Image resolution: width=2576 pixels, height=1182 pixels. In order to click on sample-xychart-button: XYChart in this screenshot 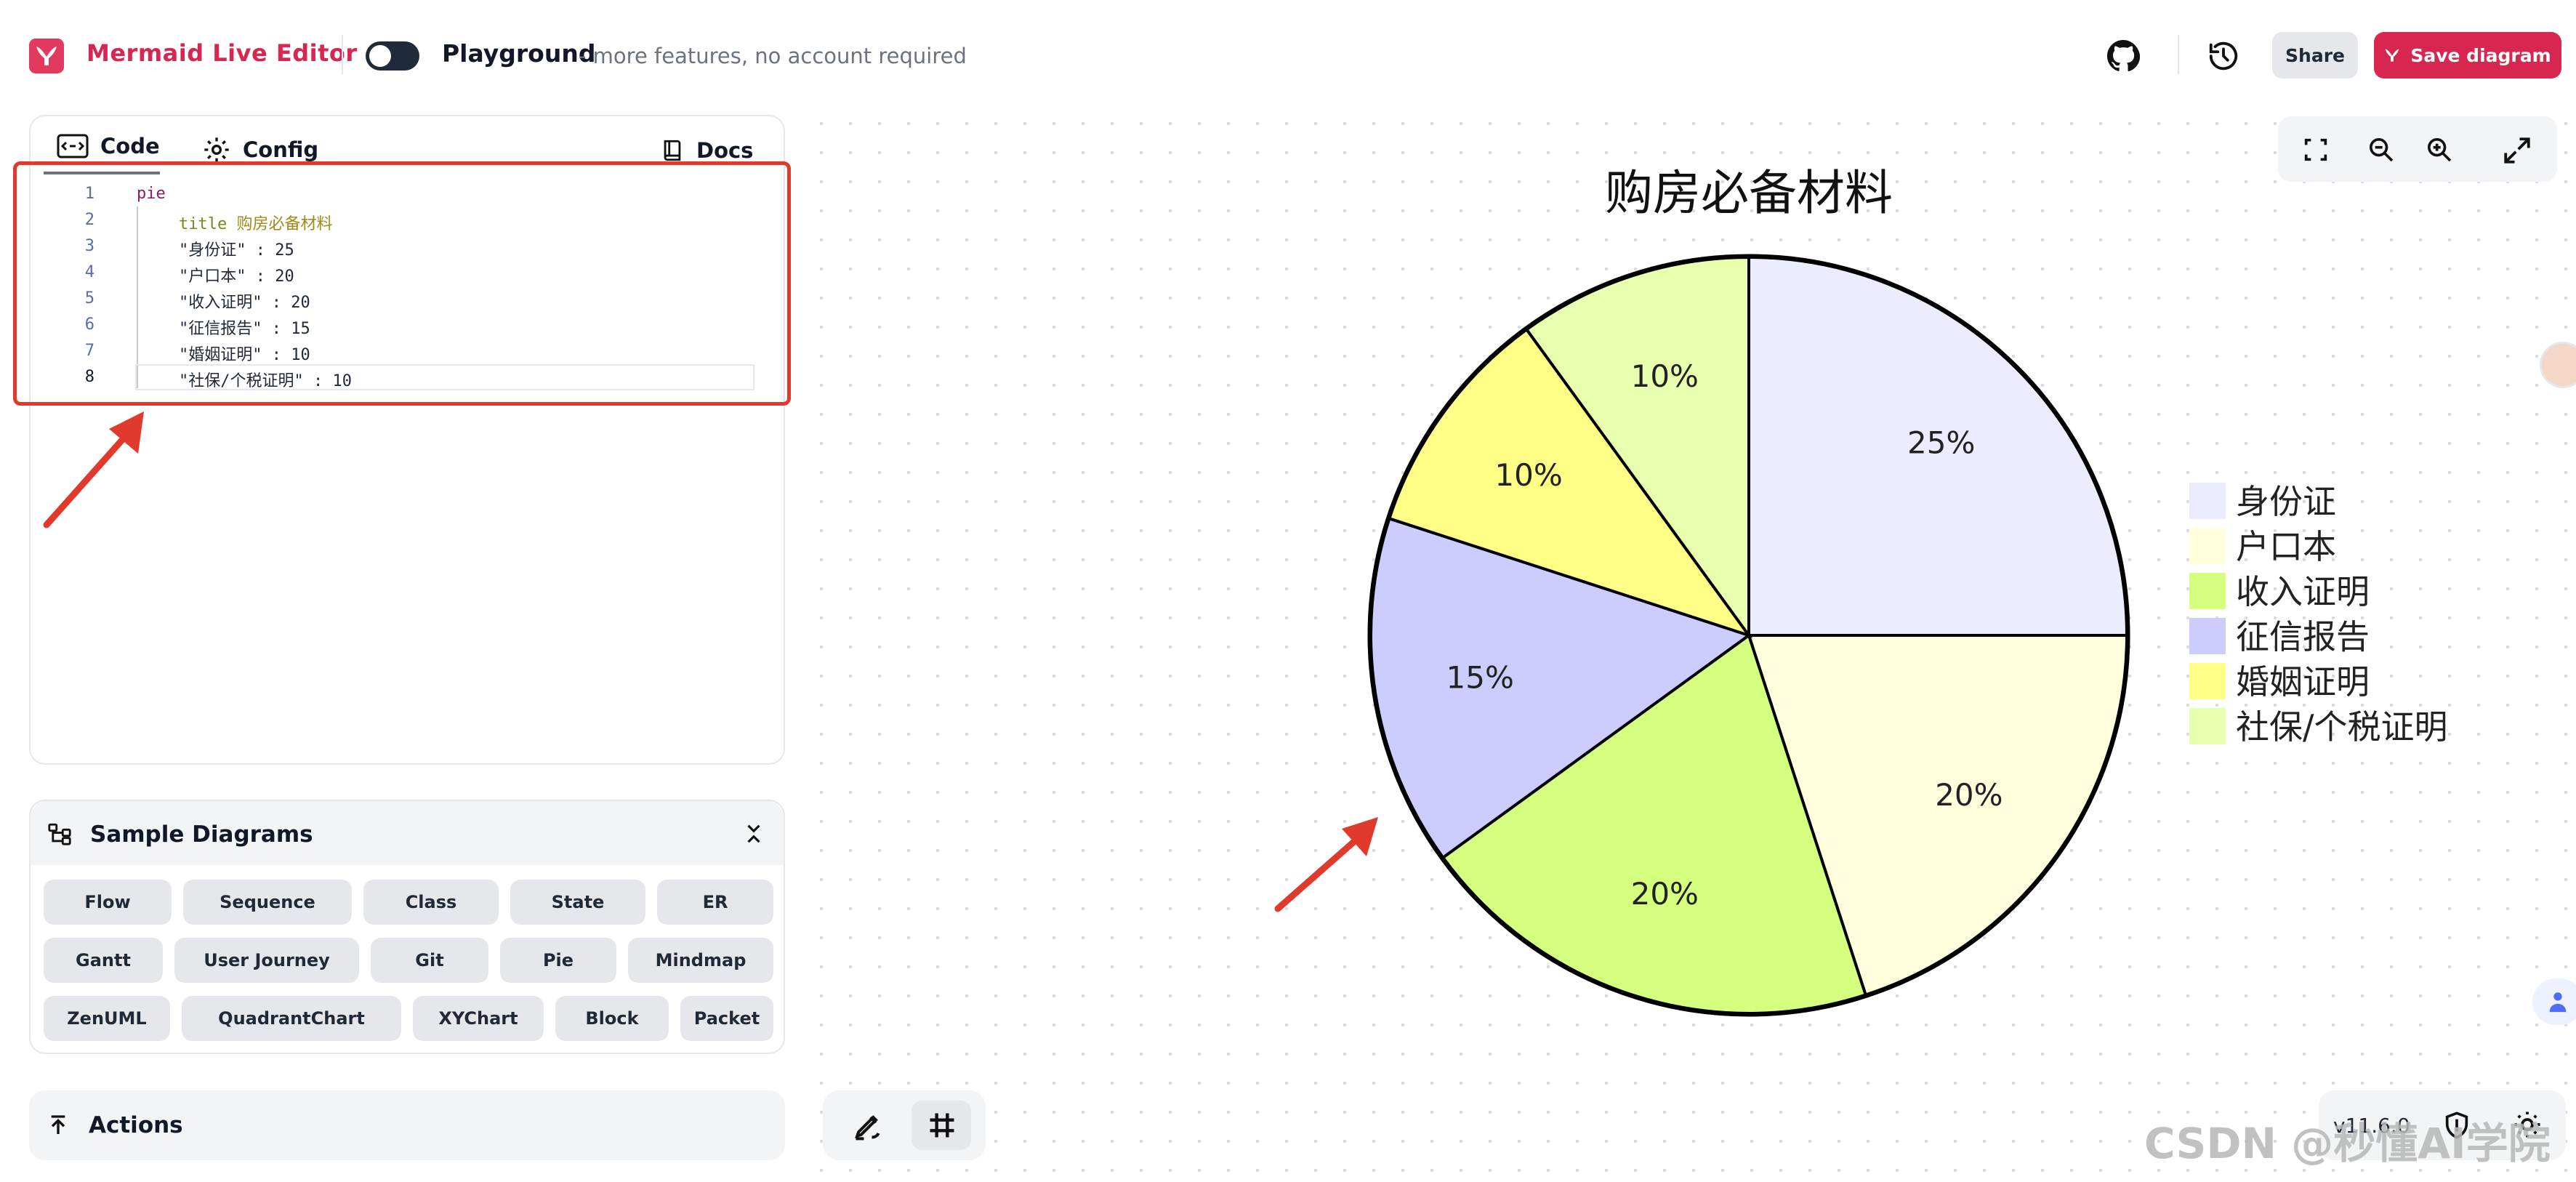, I will do `click(478, 1019)`.